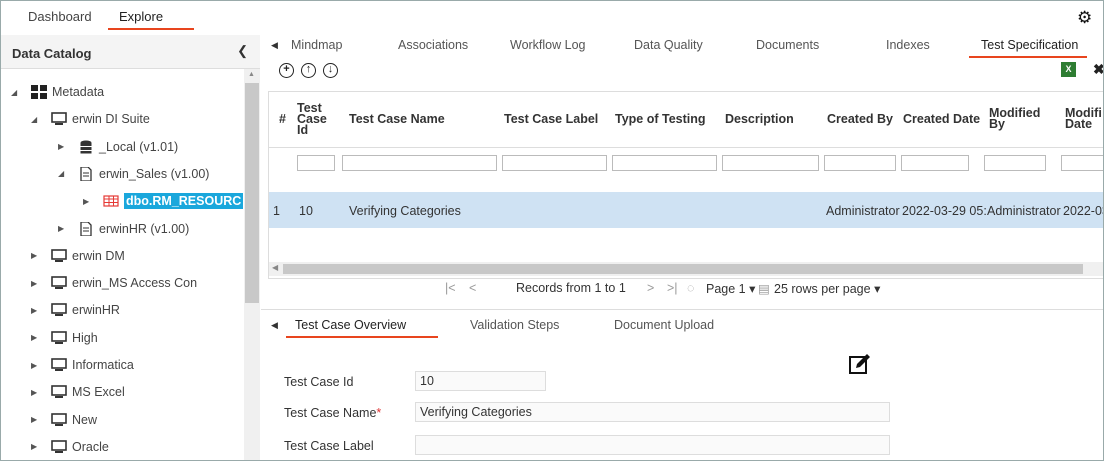 The height and width of the screenshot is (461, 1104). What do you see at coordinates (652, 445) in the screenshot?
I see `test-case-label-field` at bounding box center [652, 445].